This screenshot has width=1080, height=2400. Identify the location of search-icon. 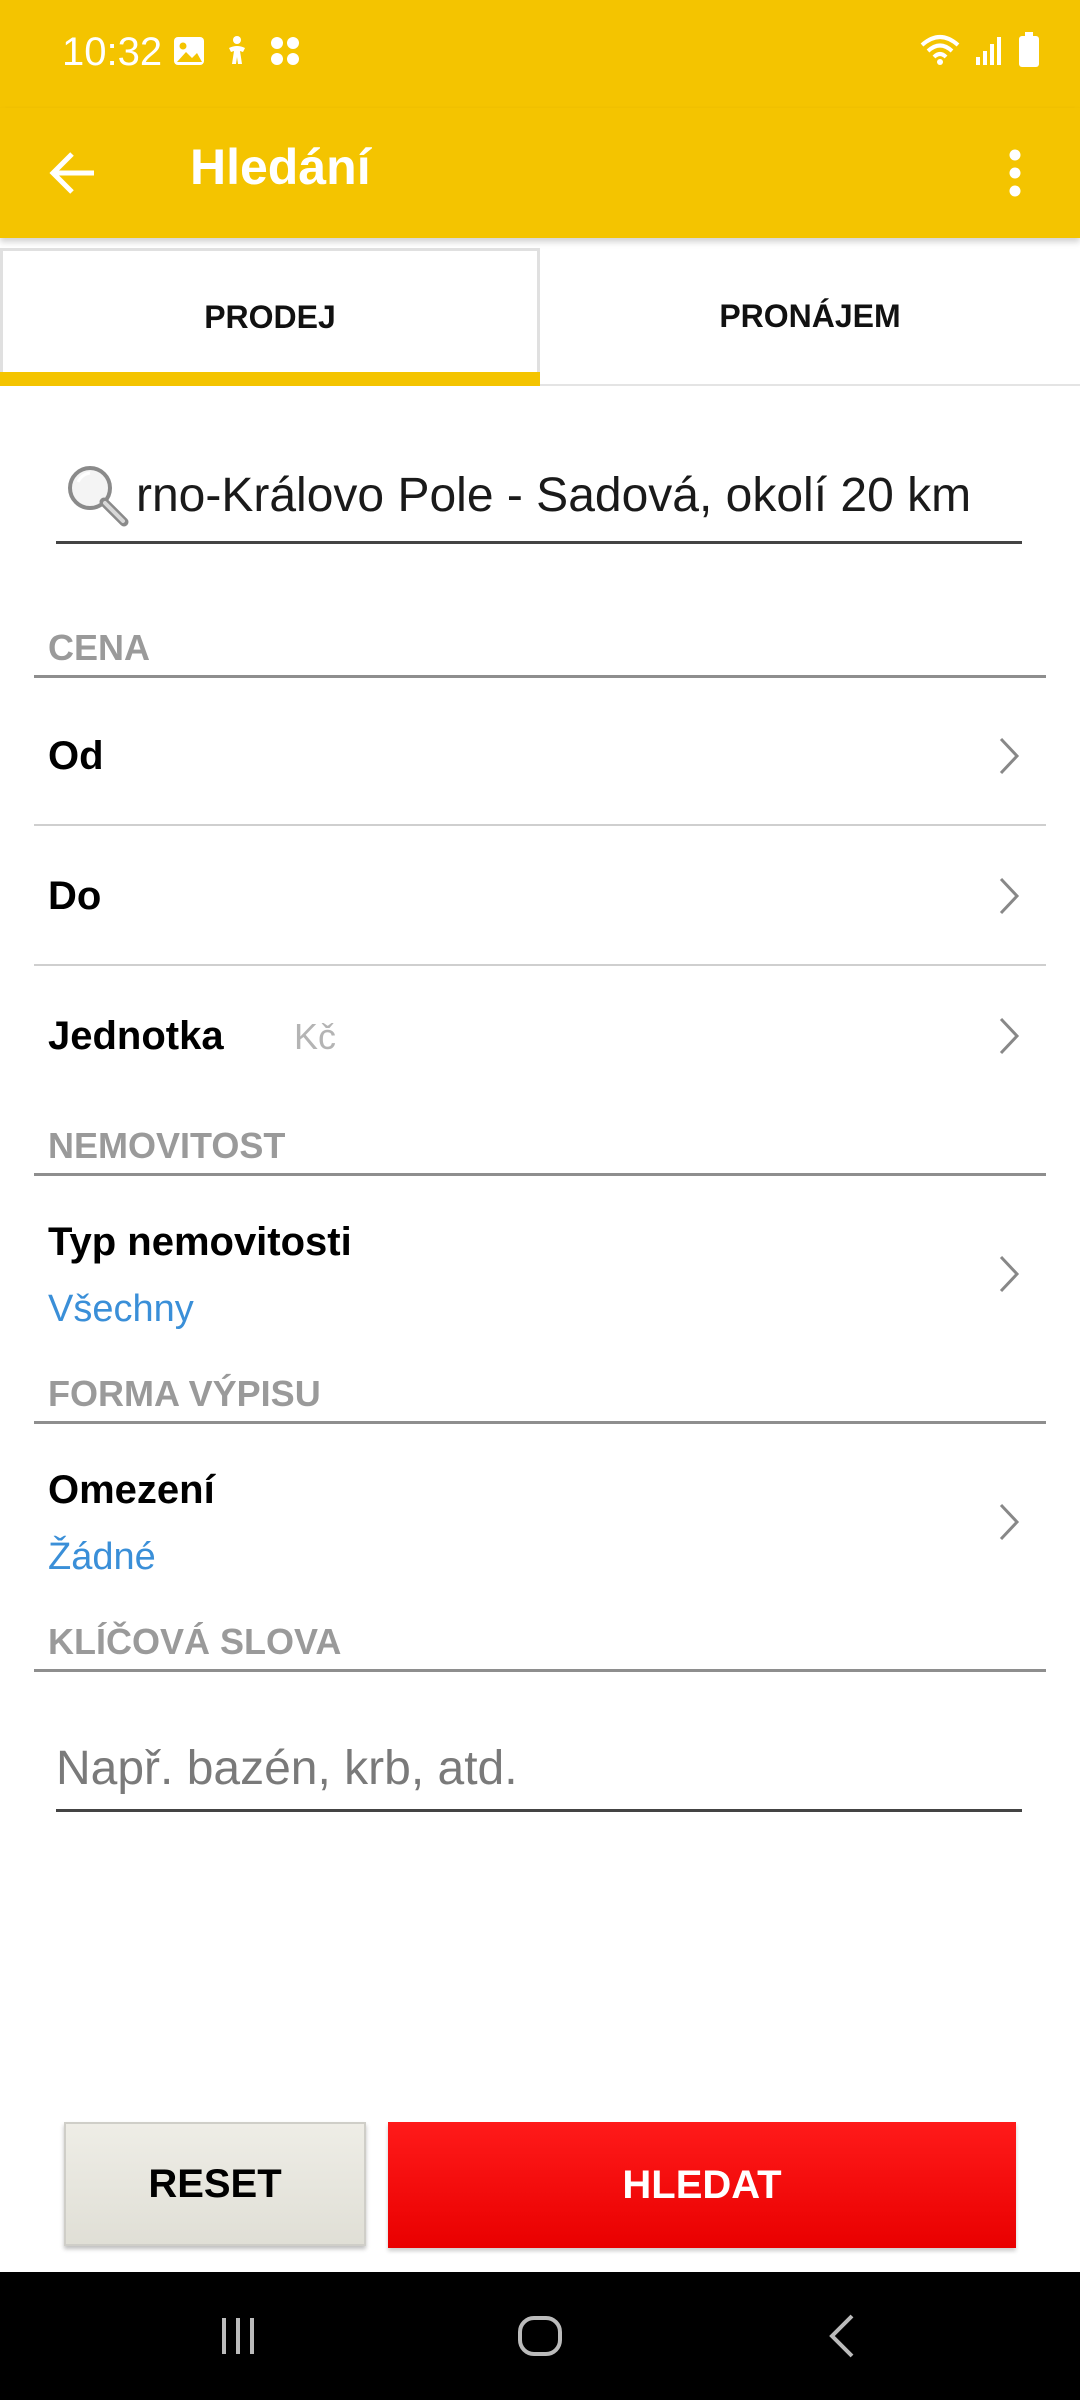
(98, 495).